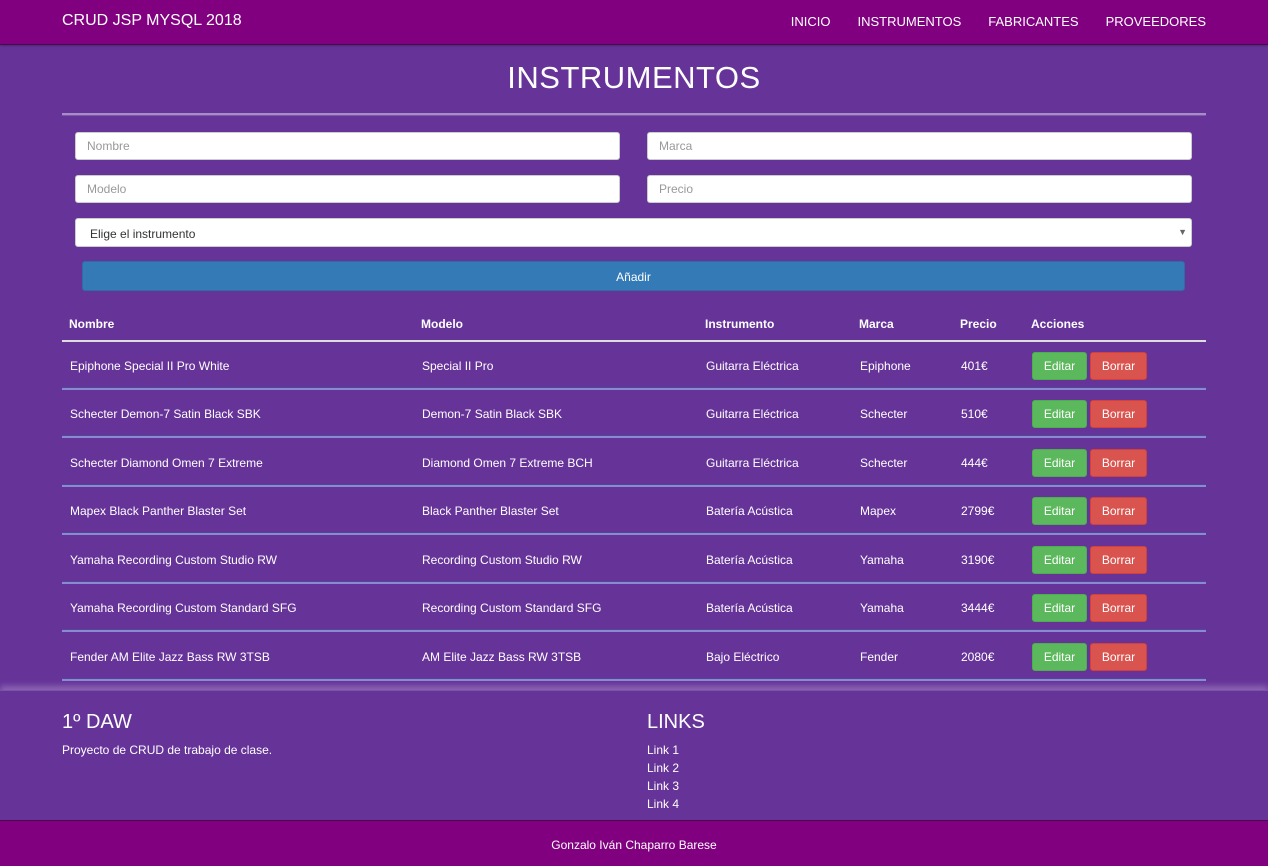 Image resolution: width=1268 pixels, height=866 pixels. I want to click on footer-link-4: Link 4, so click(663, 806).